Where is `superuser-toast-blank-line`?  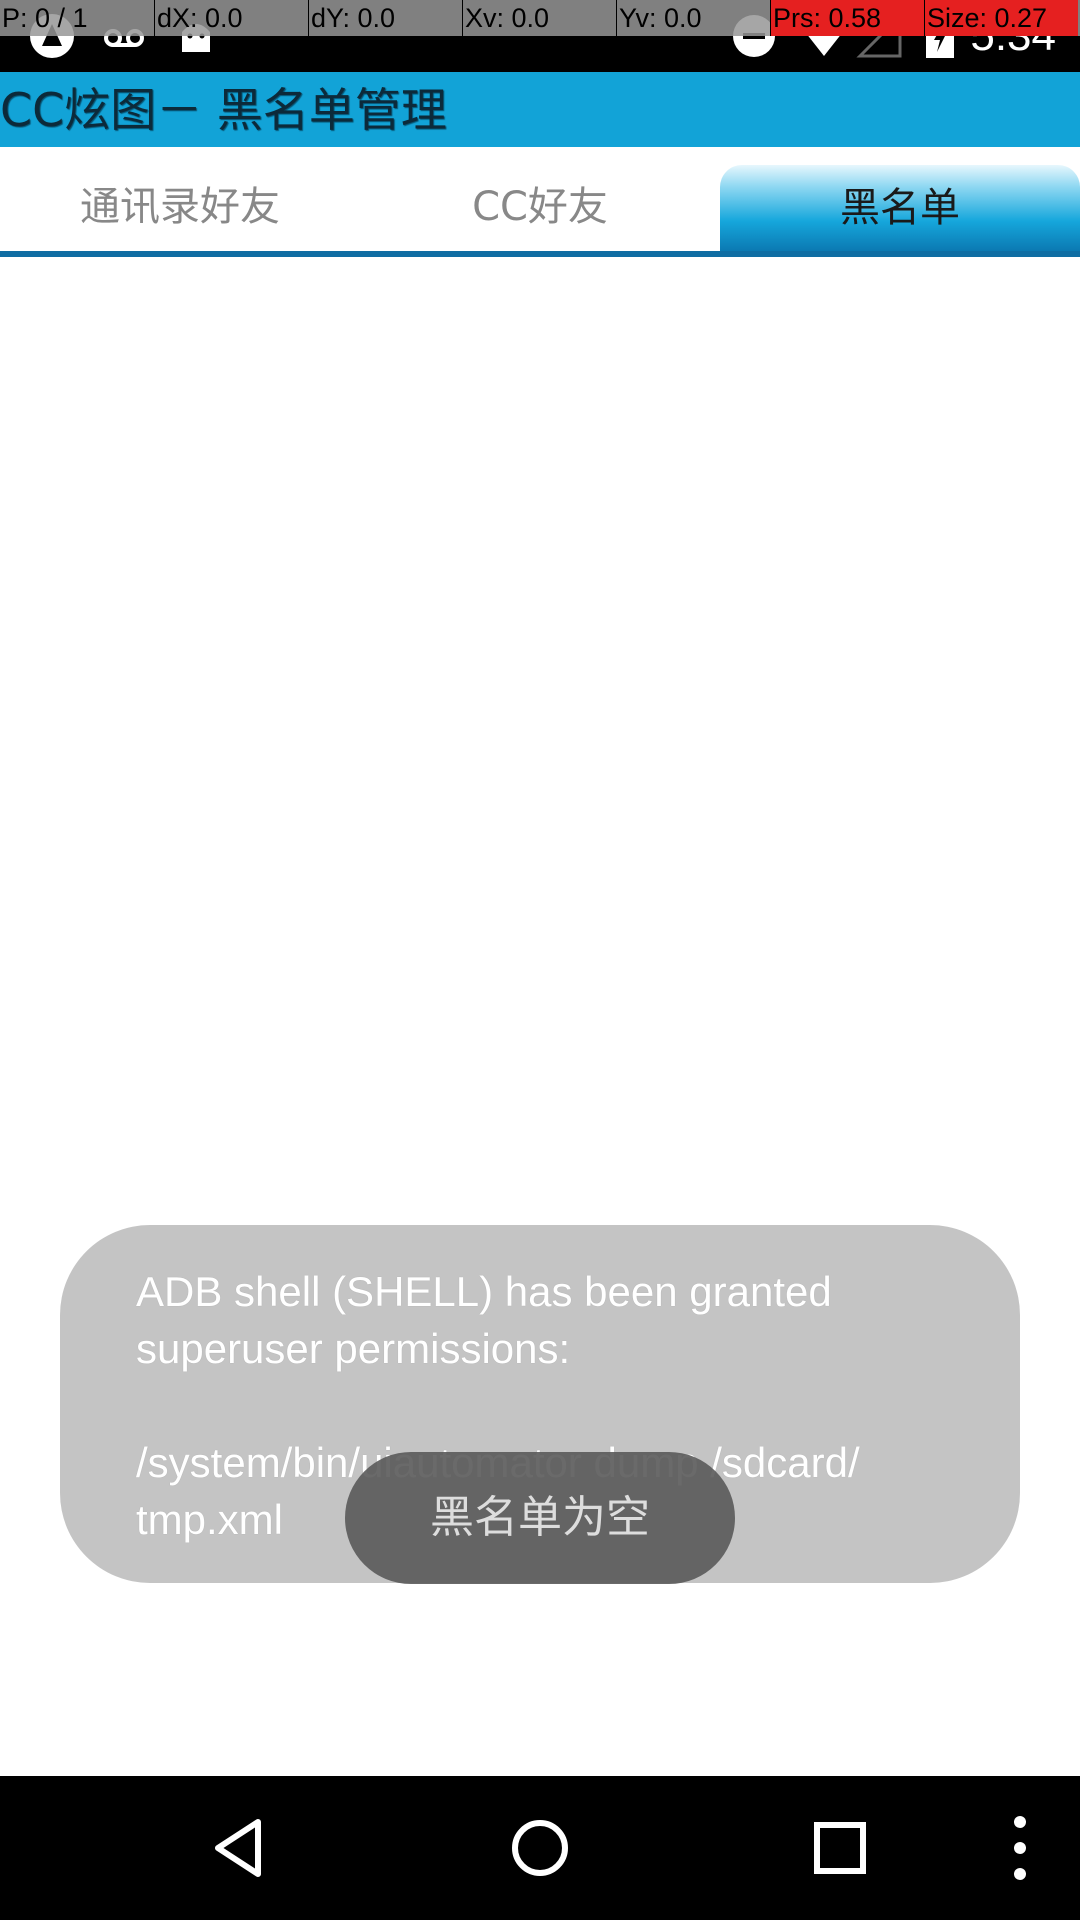
superuser-toast-blank-line is located at coordinates (548, 1405).